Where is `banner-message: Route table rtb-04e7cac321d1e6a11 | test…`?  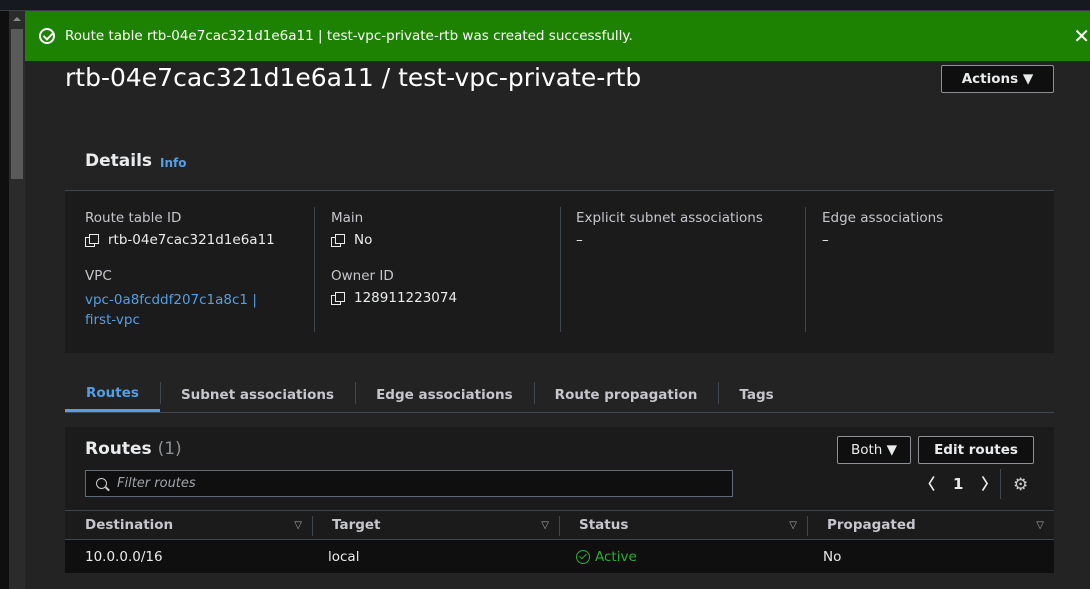 banner-message: Route table rtb-04e7cac321d1e6a11 | test… is located at coordinates (349, 36).